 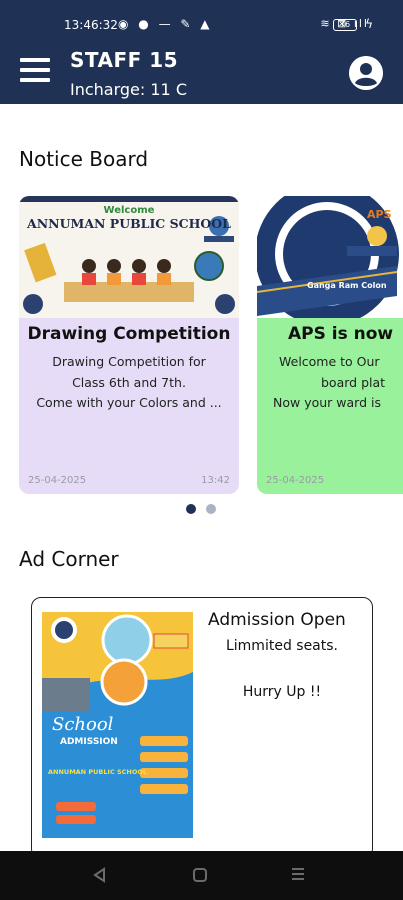 I want to click on charging-icon: ϟ, so click(x=369, y=24).